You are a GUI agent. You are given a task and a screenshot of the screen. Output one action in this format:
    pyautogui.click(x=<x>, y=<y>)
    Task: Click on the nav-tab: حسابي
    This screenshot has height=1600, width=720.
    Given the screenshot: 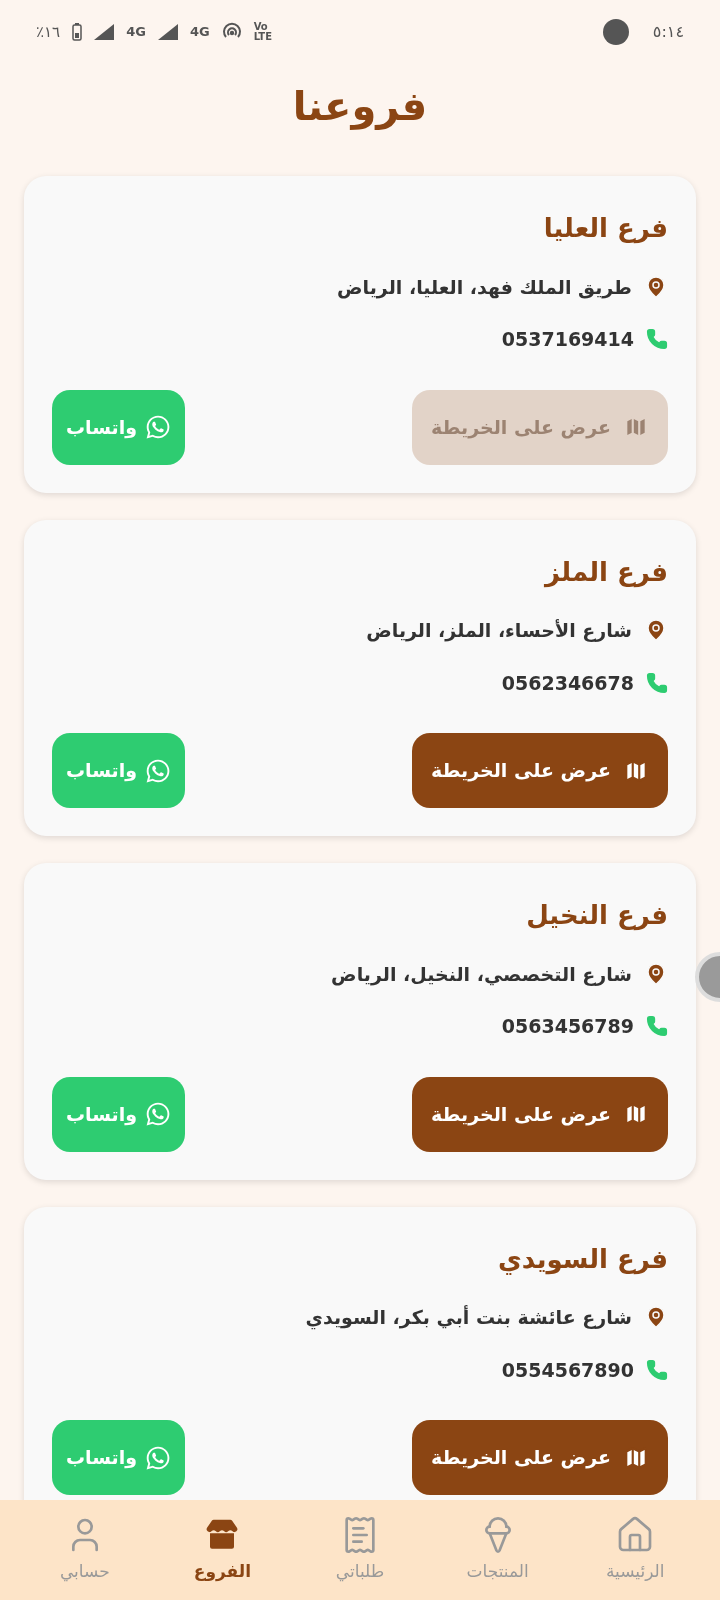 What is the action you would take?
    pyautogui.click(x=84, y=1550)
    